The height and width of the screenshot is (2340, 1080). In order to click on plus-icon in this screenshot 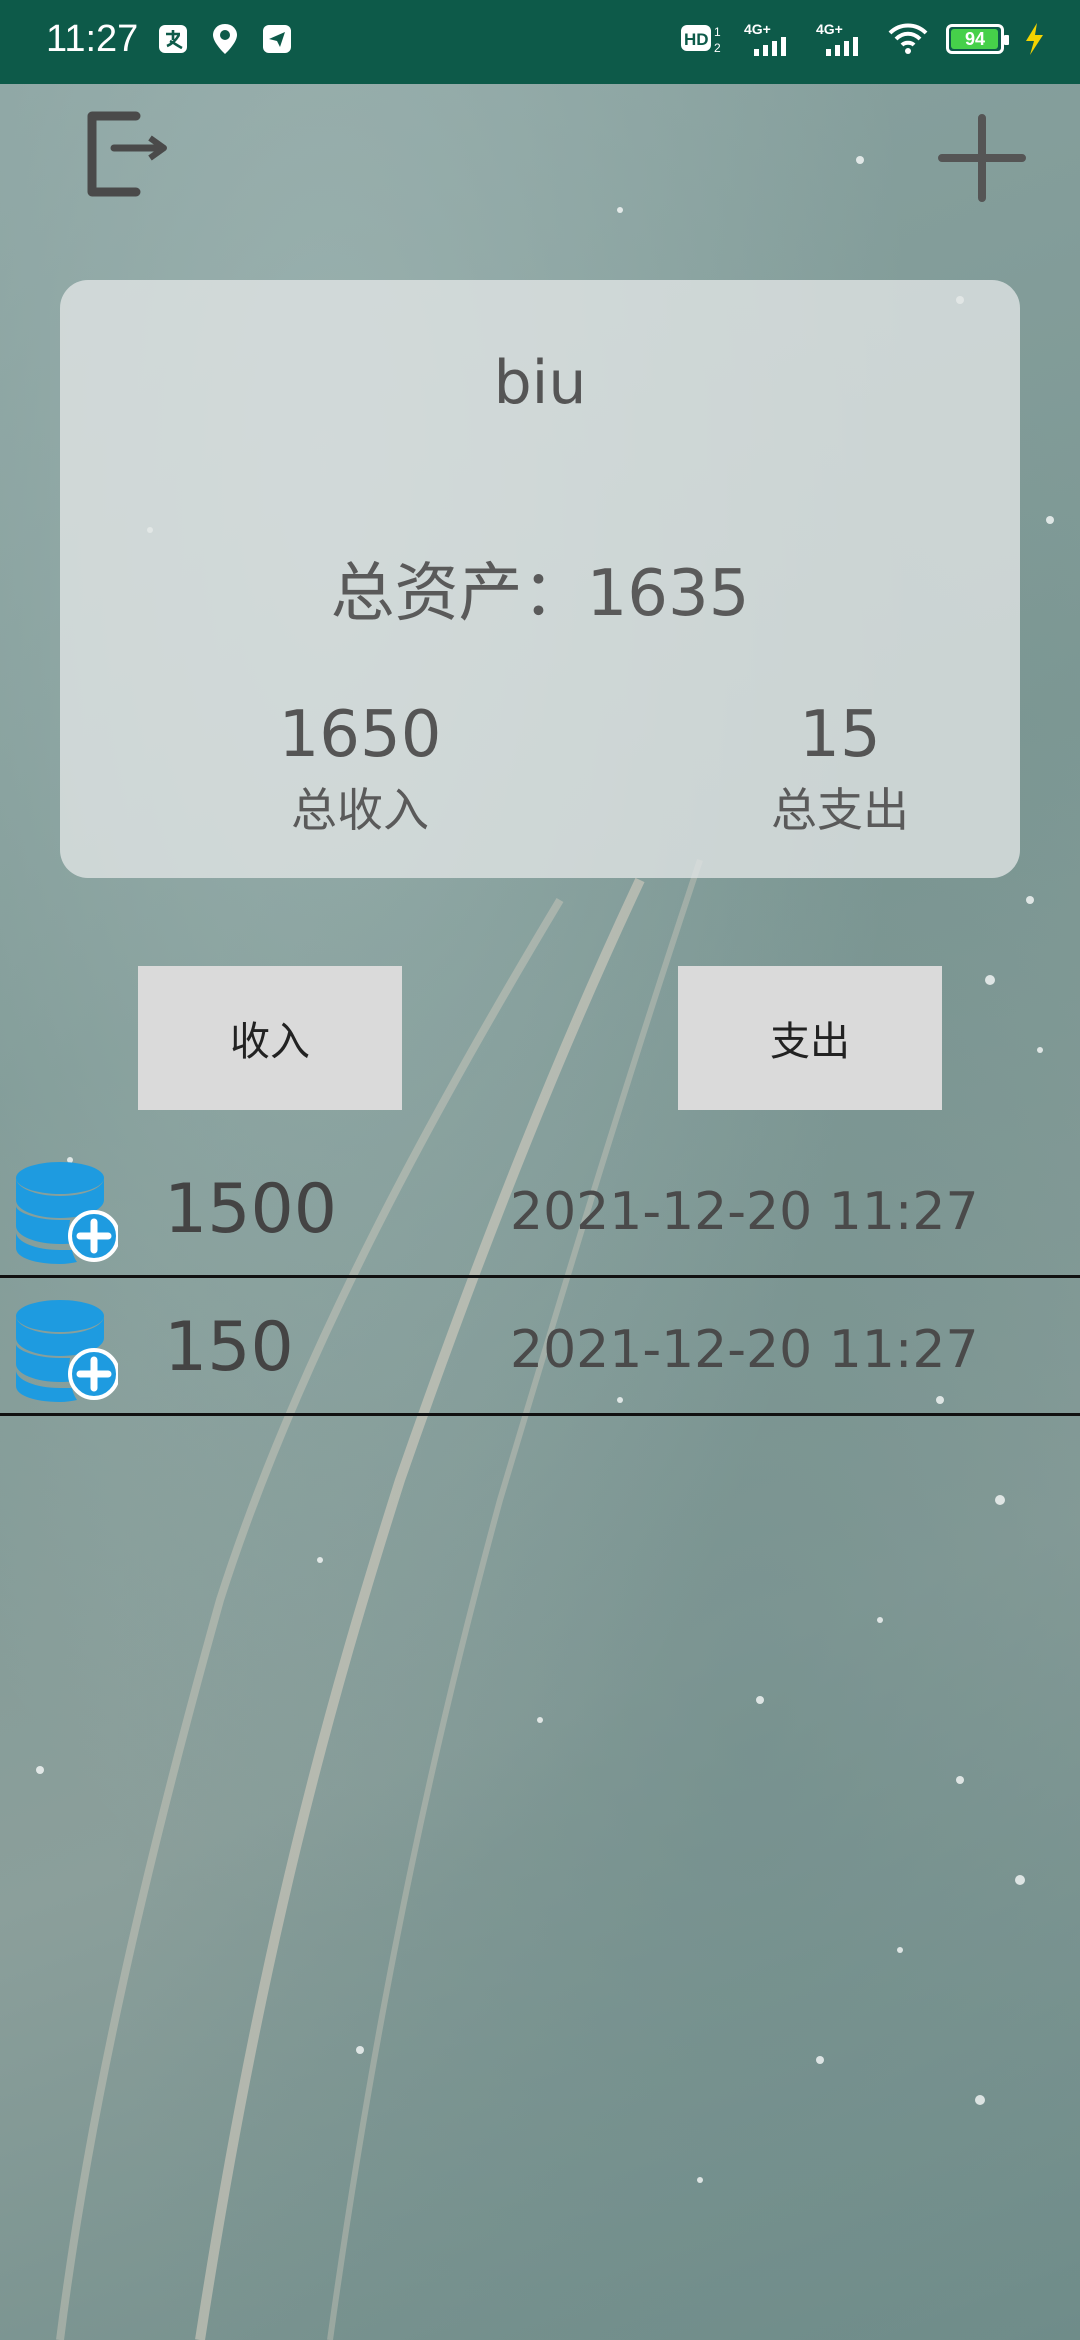, I will do `click(982, 158)`.